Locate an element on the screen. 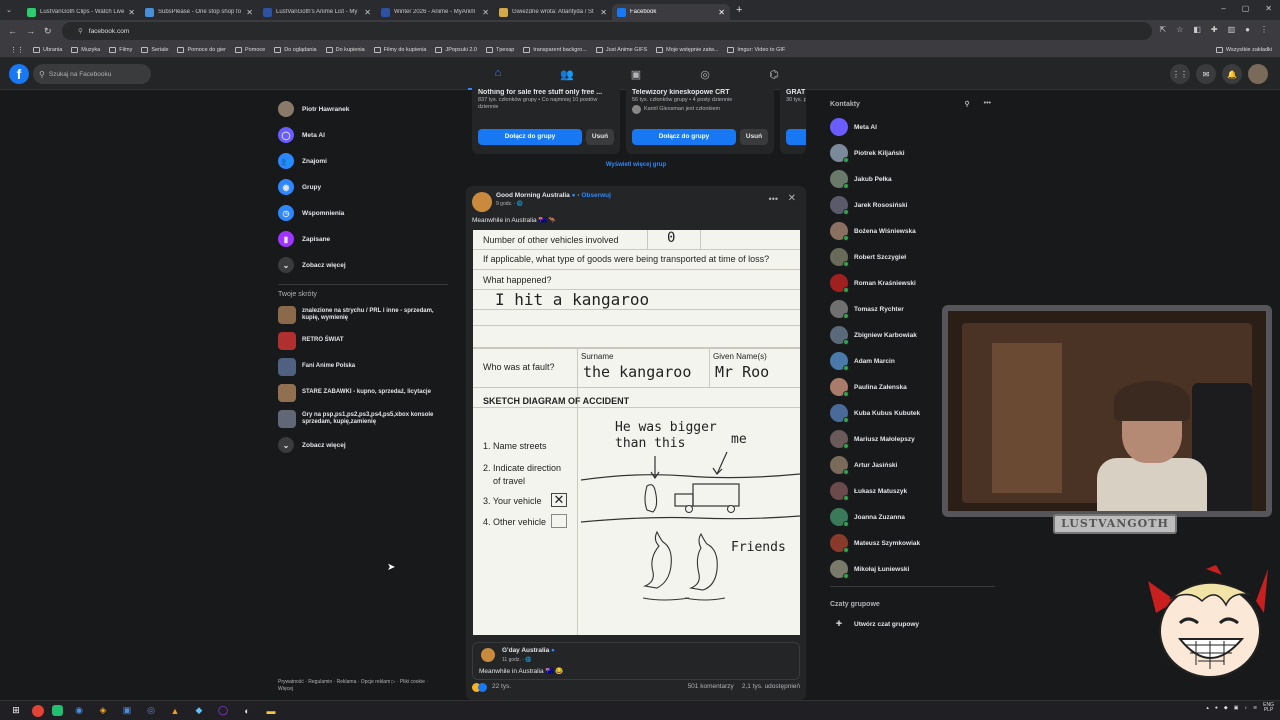  tab-search-icon: ⌄ is located at coordinates (10, 10).